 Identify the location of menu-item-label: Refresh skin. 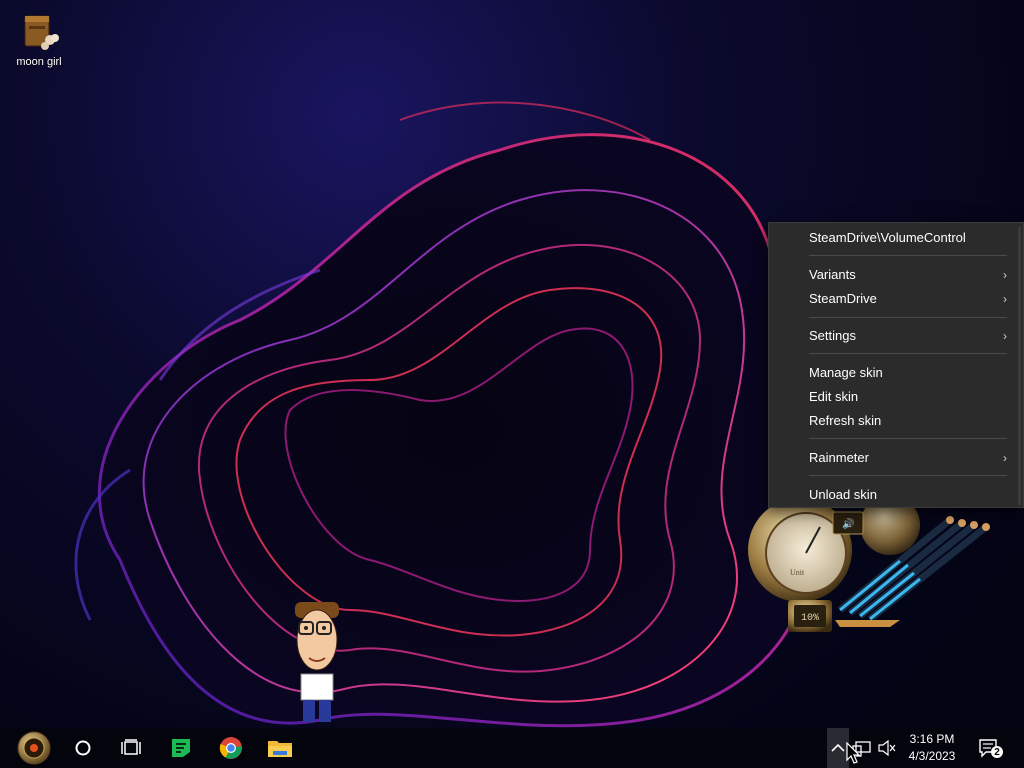
(845, 420).